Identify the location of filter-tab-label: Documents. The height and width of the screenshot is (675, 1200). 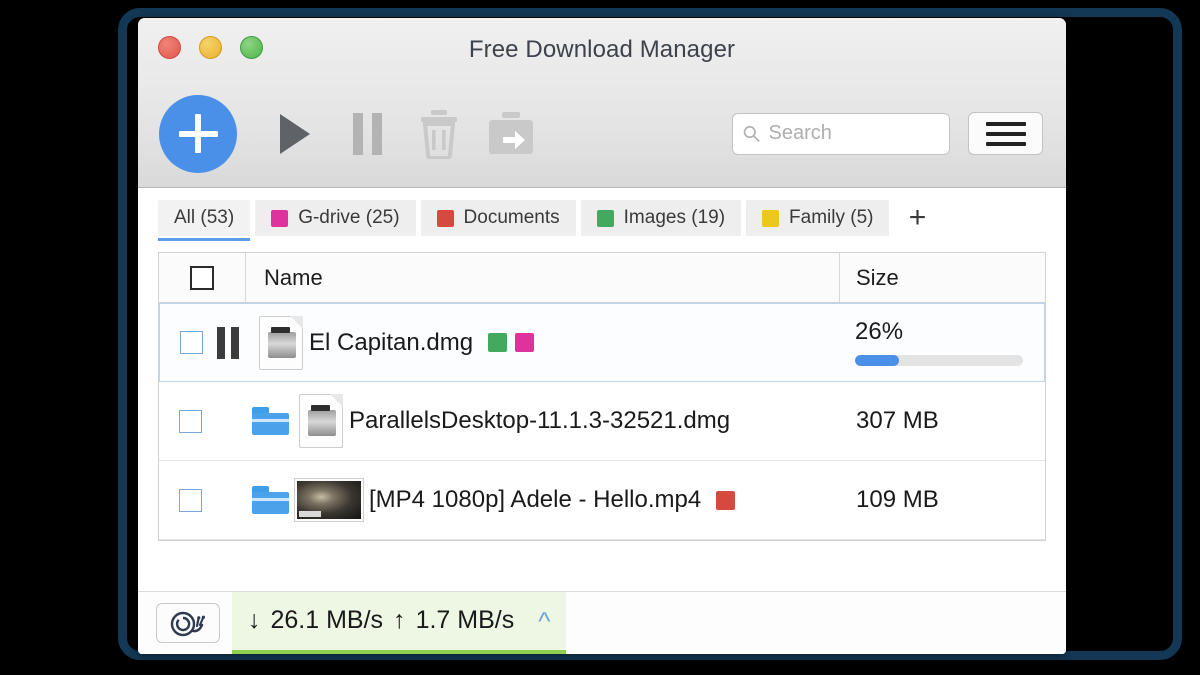
(511, 217).